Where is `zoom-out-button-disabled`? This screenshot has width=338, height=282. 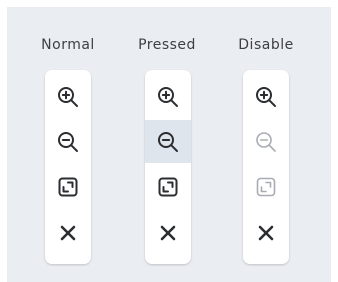
zoom-out-button-disabled is located at coordinates (266, 141).